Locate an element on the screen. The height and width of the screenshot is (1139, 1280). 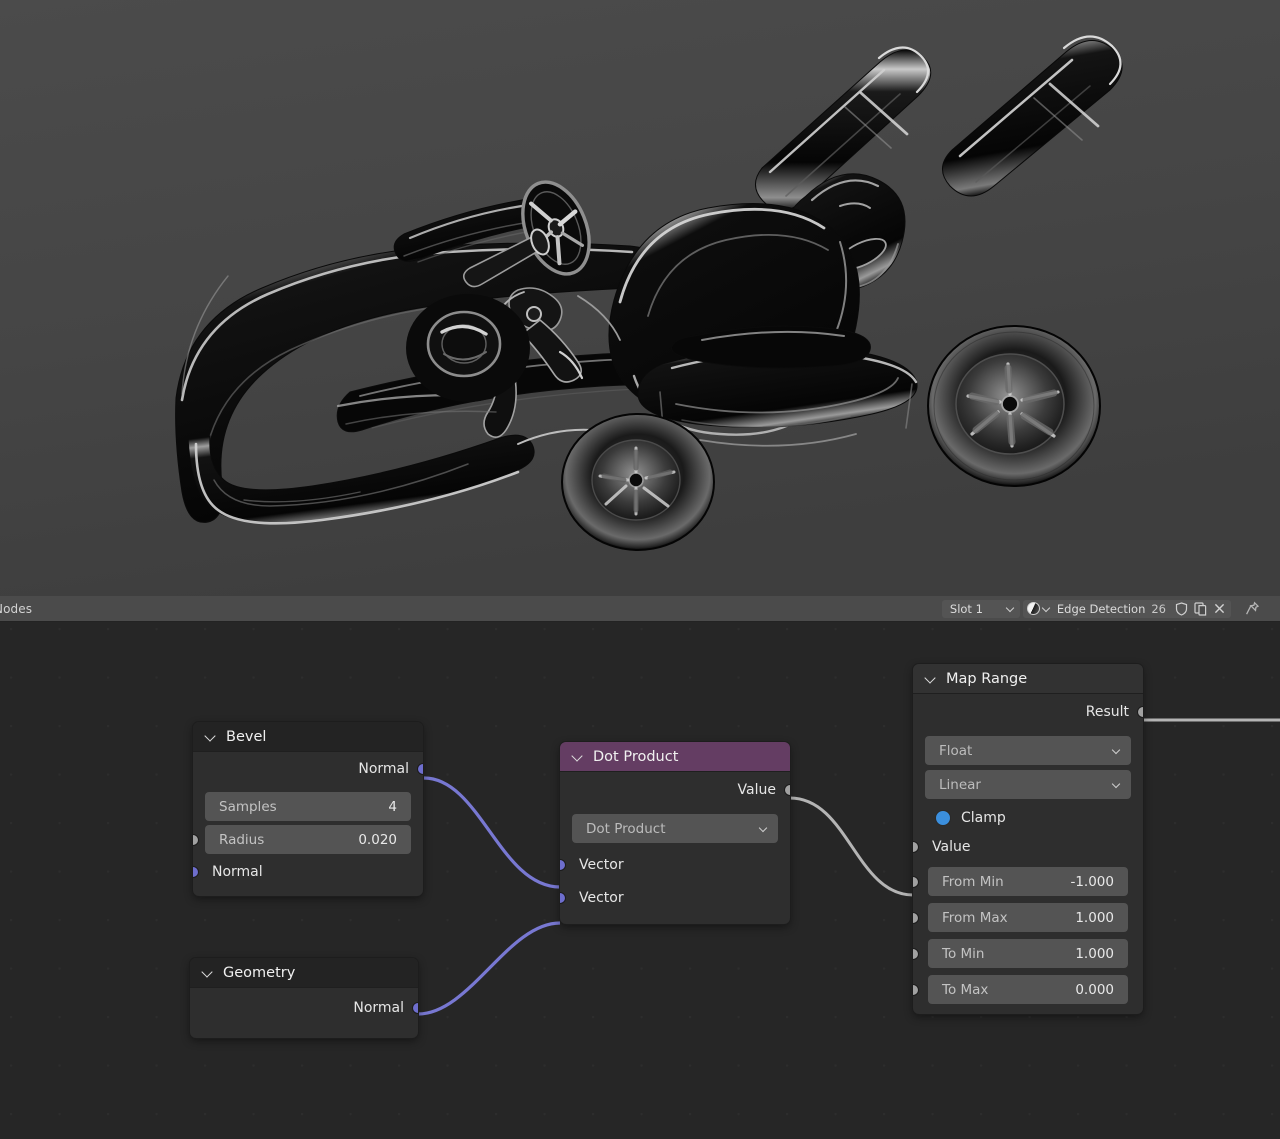
node-geometry-output-normal: Normal is located at coordinates (304, 1008).